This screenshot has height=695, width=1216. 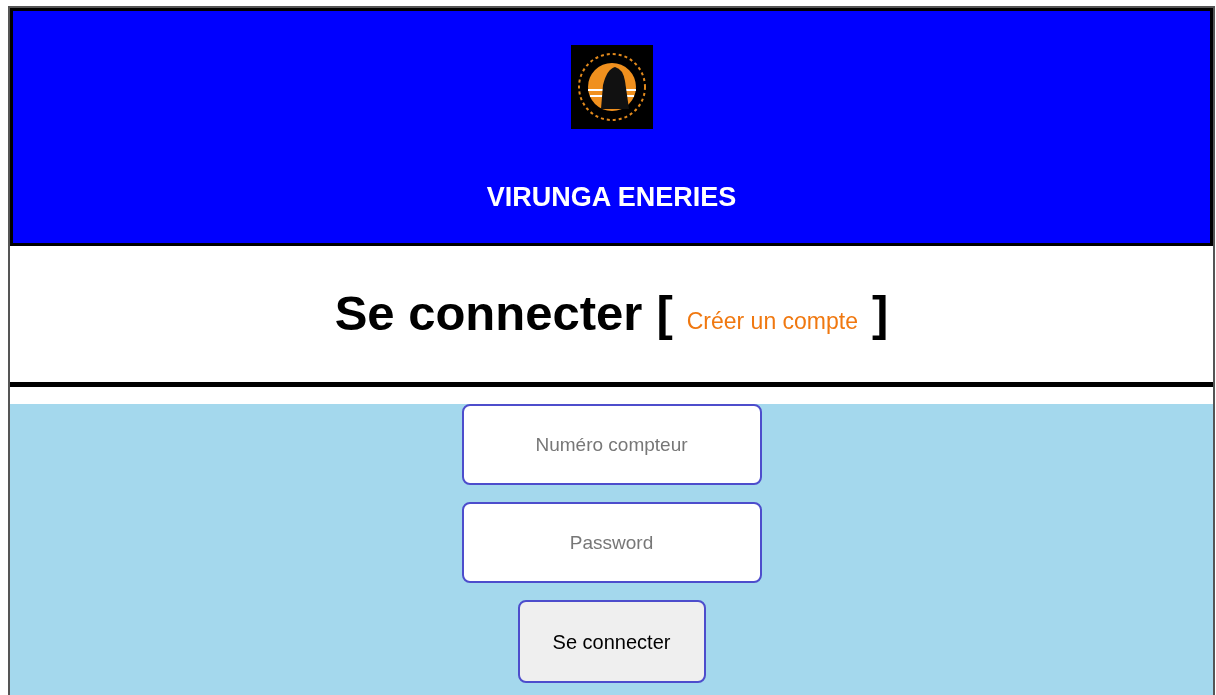 I want to click on input-field: Numéro compteur, so click(x=611, y=444).